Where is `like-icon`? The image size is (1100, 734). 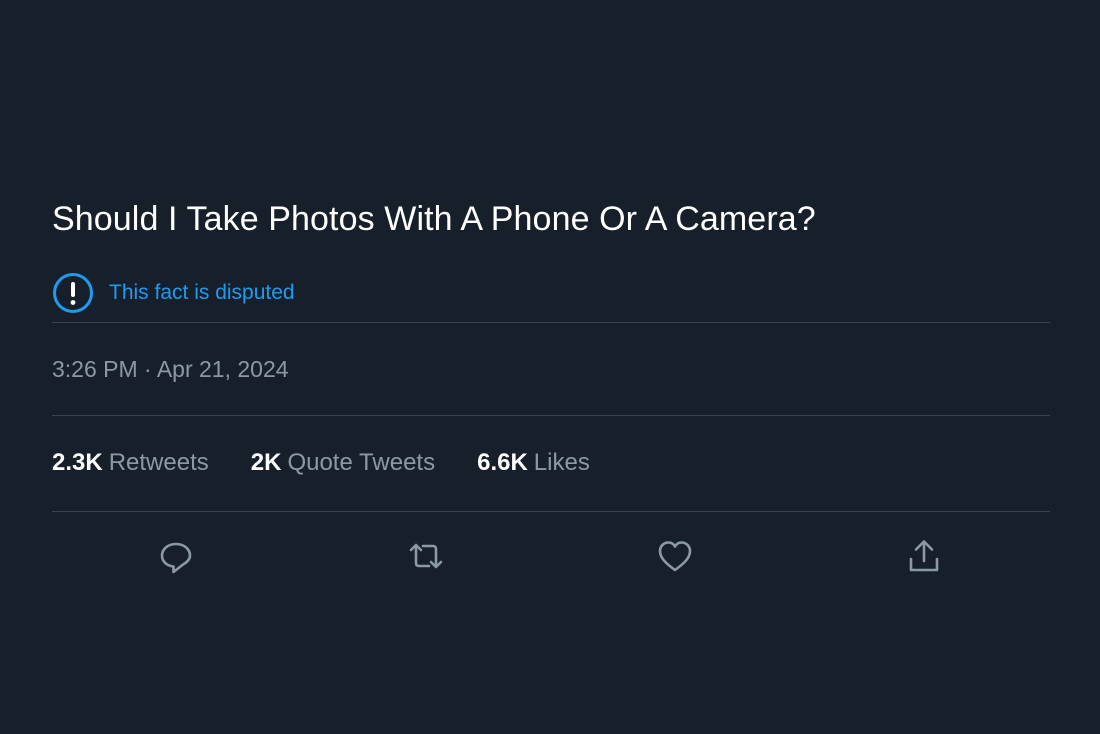
like-icon is located at coordinates (675, 556).